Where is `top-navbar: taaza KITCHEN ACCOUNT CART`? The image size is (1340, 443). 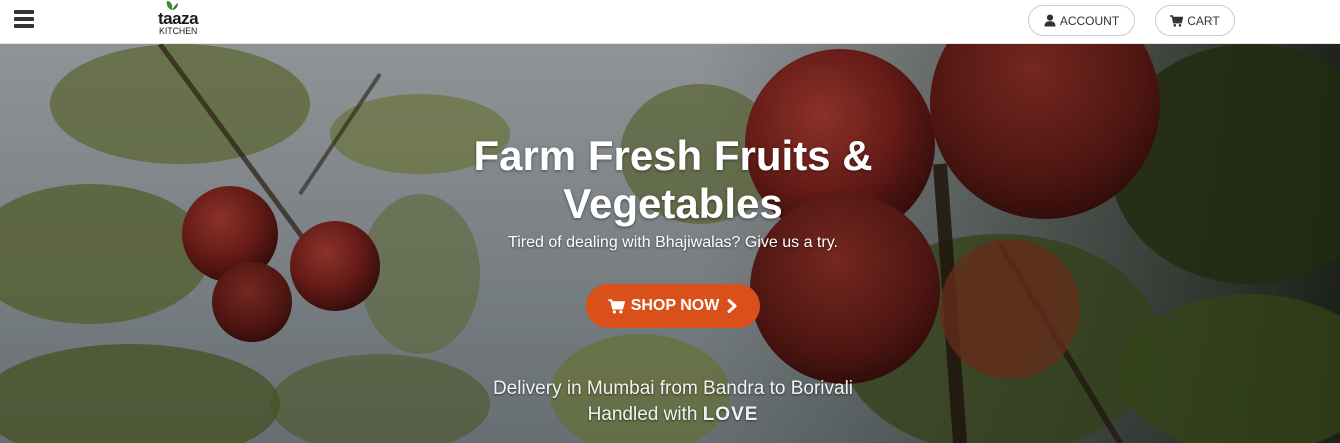 top-navbar: taaza KITCHEN ACCOUNT CART is located at coordinates (670, 22).